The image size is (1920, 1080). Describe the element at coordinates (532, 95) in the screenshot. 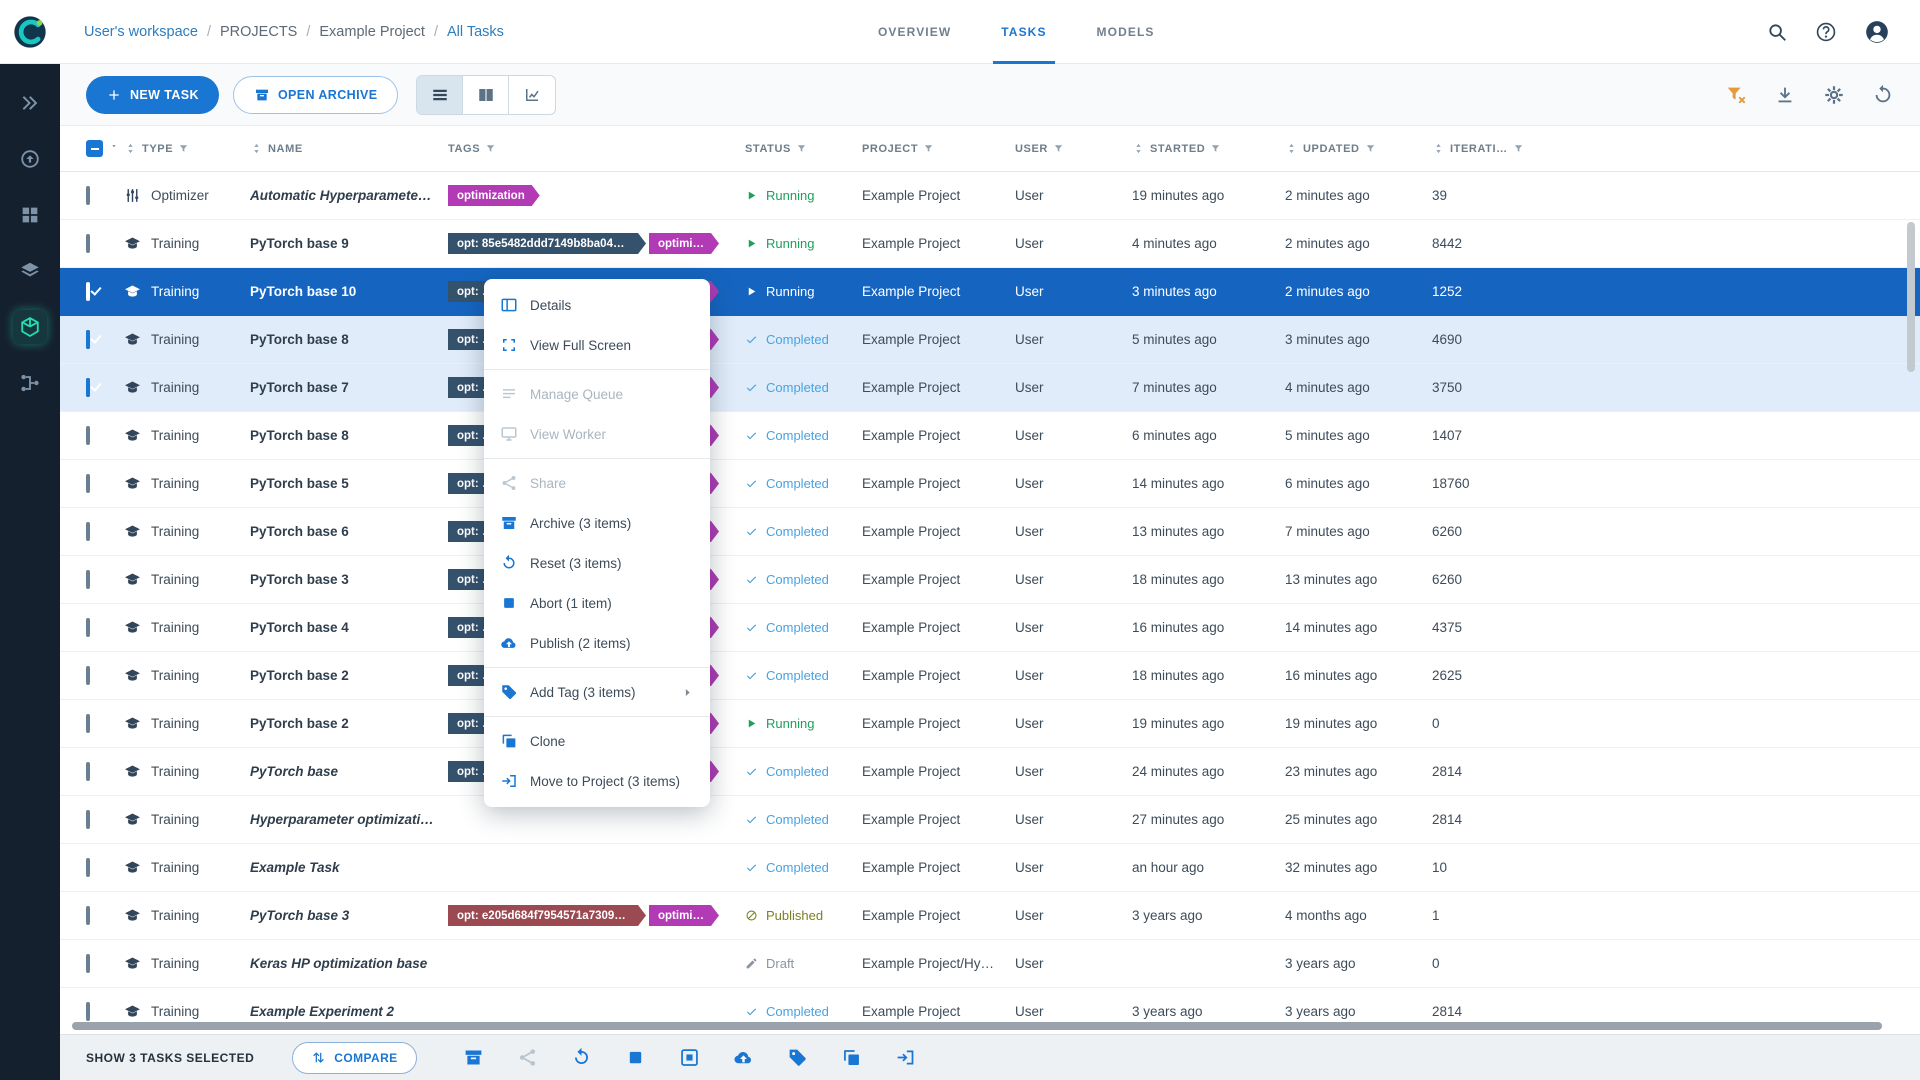

I see `chart-view-icon` at that location.